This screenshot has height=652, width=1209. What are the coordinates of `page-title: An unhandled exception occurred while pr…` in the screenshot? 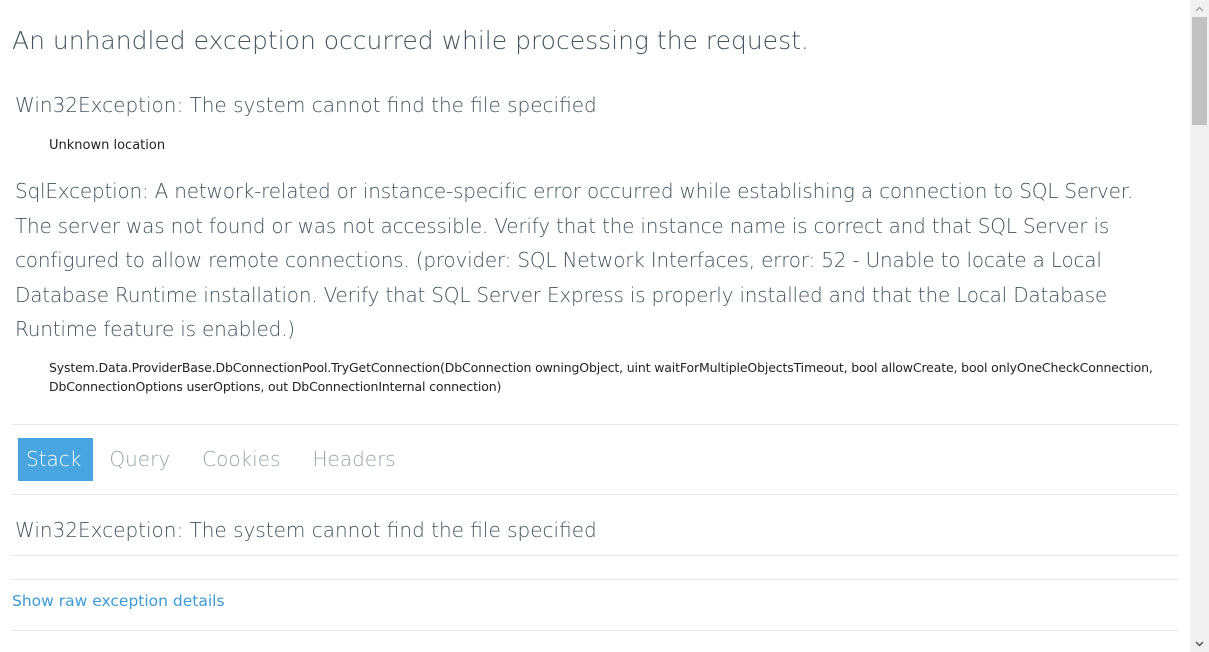 It's located at (410, 40).